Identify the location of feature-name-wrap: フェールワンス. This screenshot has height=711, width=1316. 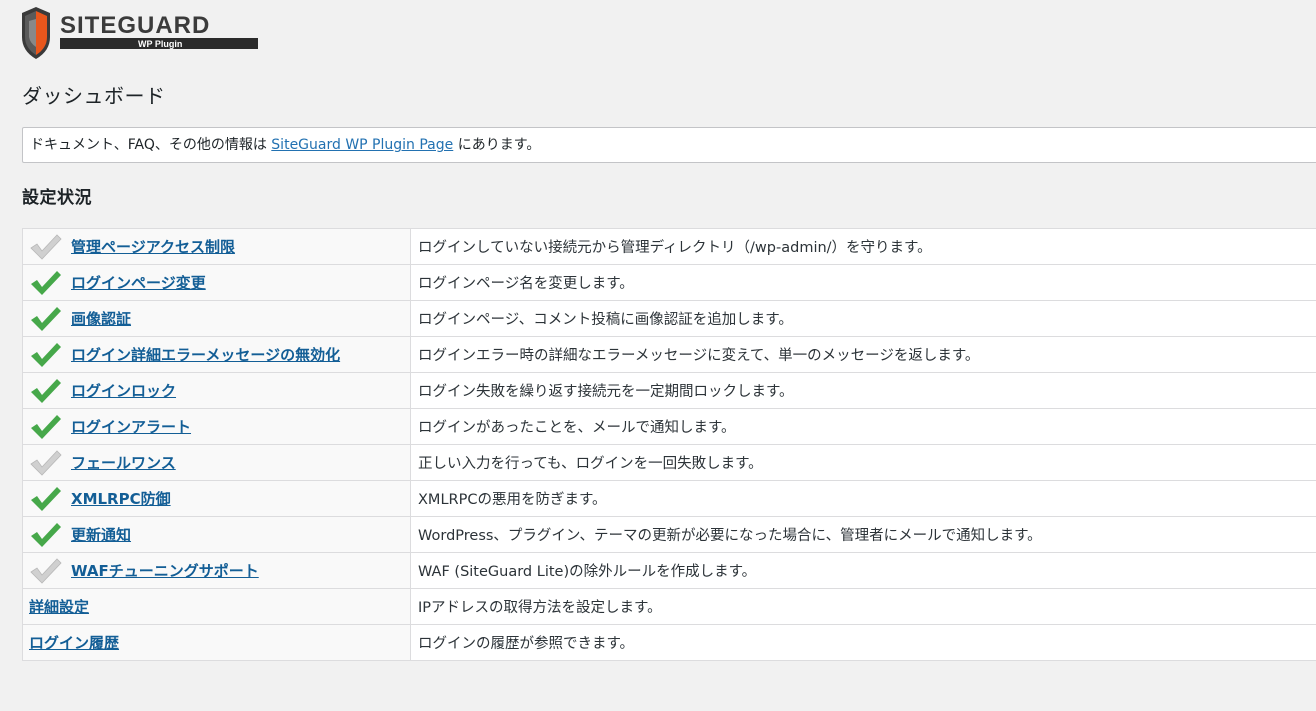
(219, 463).